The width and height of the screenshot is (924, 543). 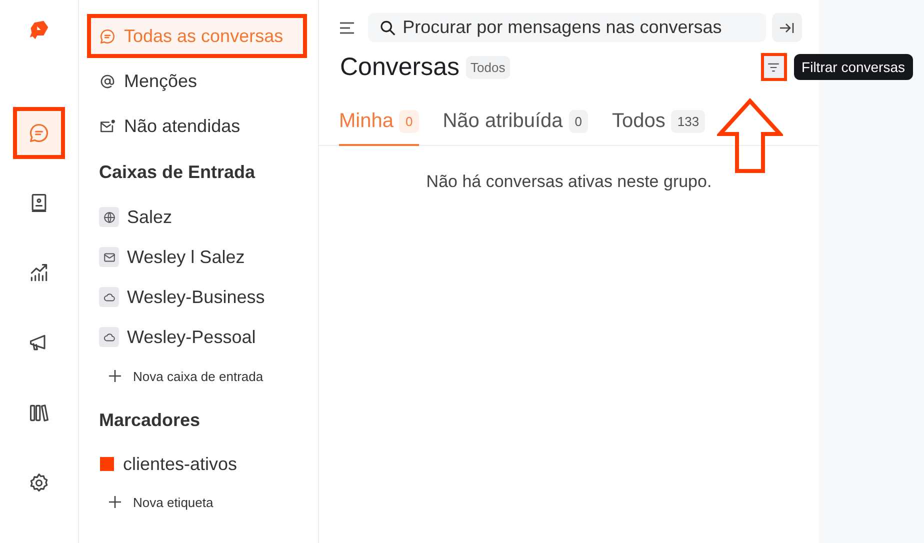 I want to click on inbox-item: Wesley l Salez, so click(x=166, y=257).